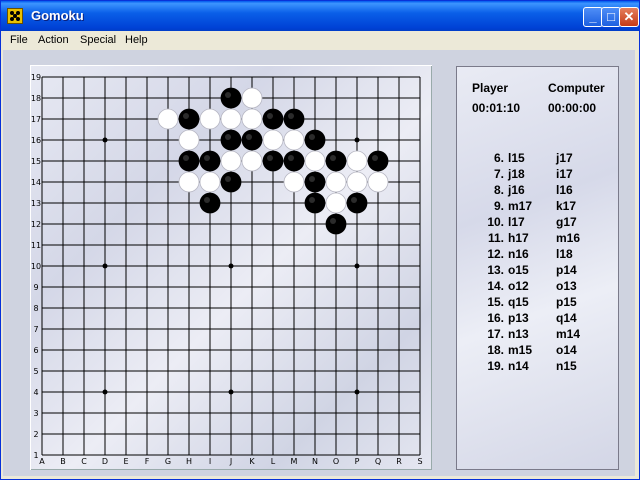 The image size is (640, 480). Describe the element at coordinates (53, 40) in the screenshot. I see `menu-action: Action` at that location.